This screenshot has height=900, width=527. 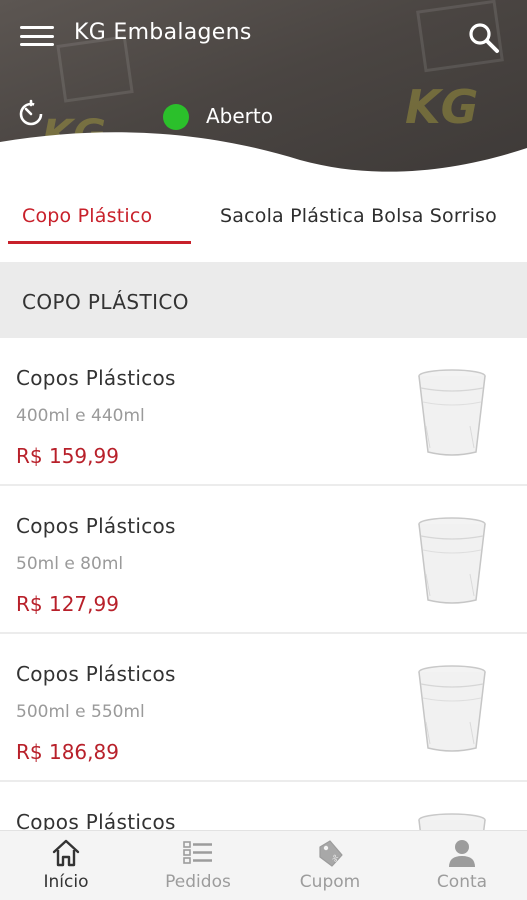 What do you see at coordinates (95, 69) in the screenshot?
I see `background-box-decoration` at bounding box center [95, 69].